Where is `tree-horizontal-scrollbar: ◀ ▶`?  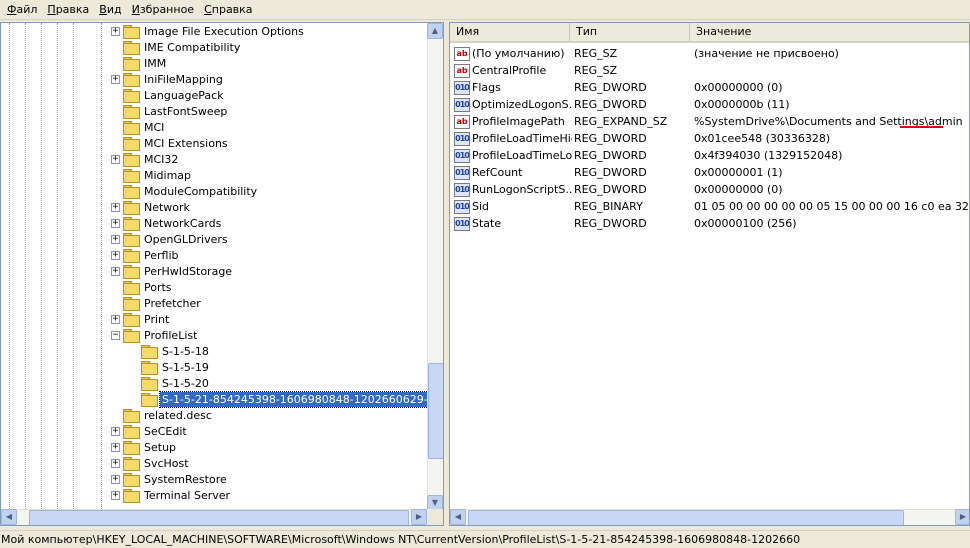 tree-horizontal-scrollbar: ◀ ▶ is located at coordinates (214, 517).